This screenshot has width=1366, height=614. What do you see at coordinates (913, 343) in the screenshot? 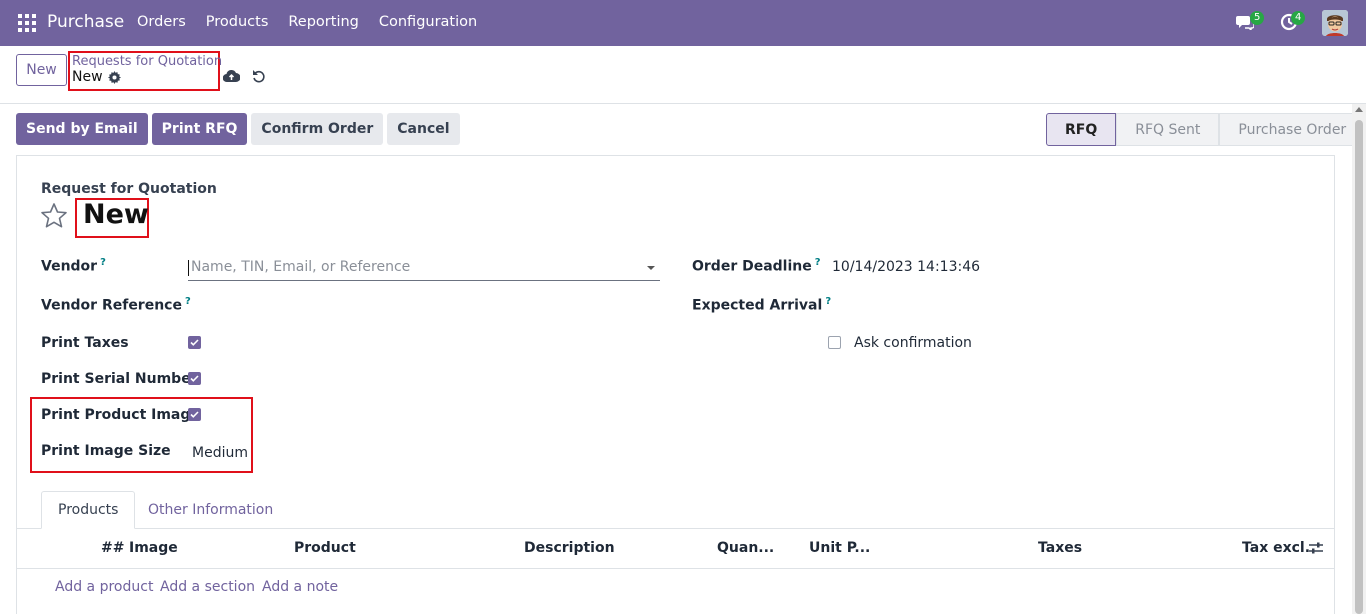
I see `ask-confirmation-label: Ask confirmation` at bounding box center [913, 343].